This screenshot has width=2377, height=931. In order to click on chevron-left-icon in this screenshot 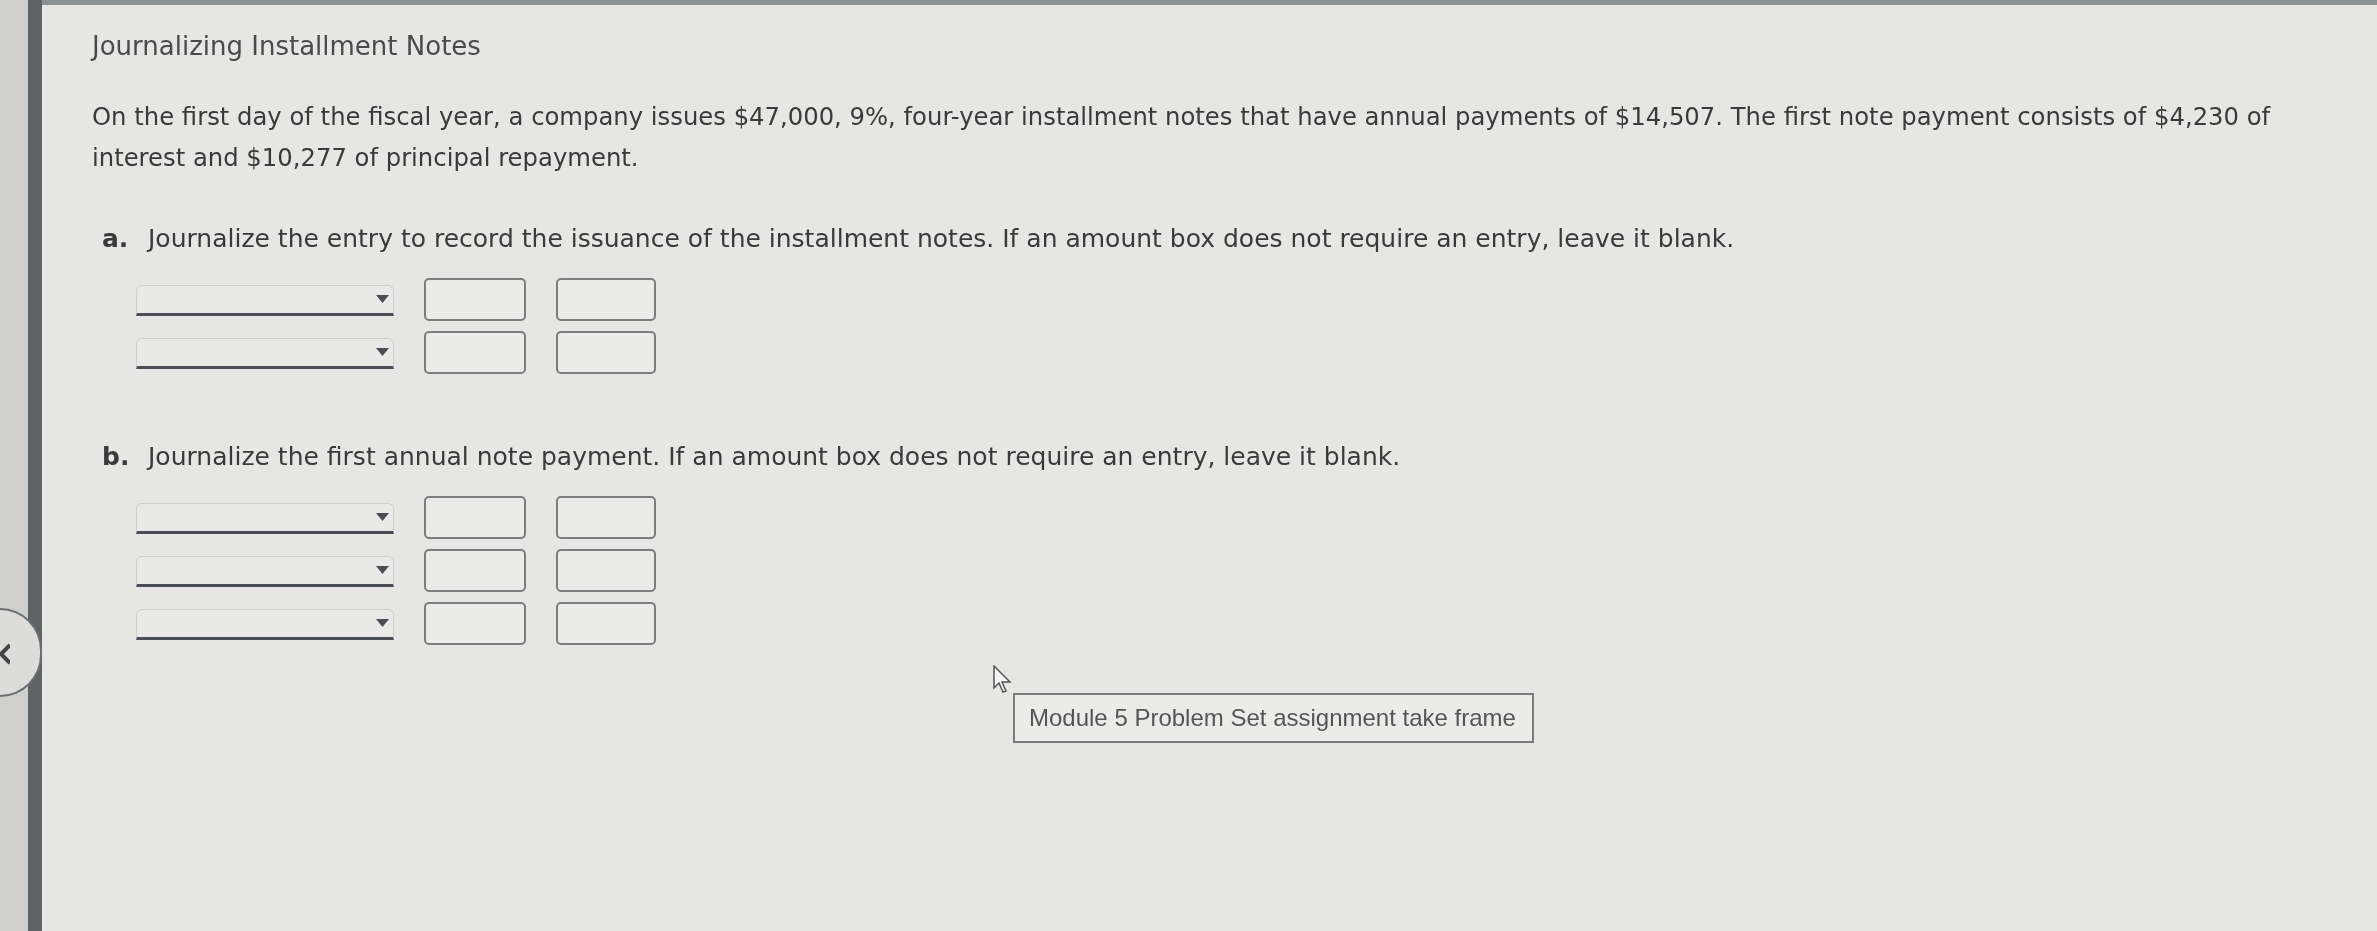, I will do `click(5, 654)`.